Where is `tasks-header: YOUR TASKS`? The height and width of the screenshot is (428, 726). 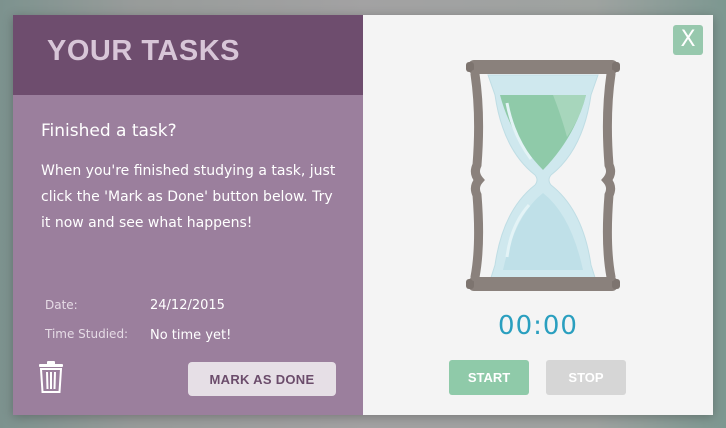
tasks-header: YOUR TASKS is located at coordinates (188, 55).